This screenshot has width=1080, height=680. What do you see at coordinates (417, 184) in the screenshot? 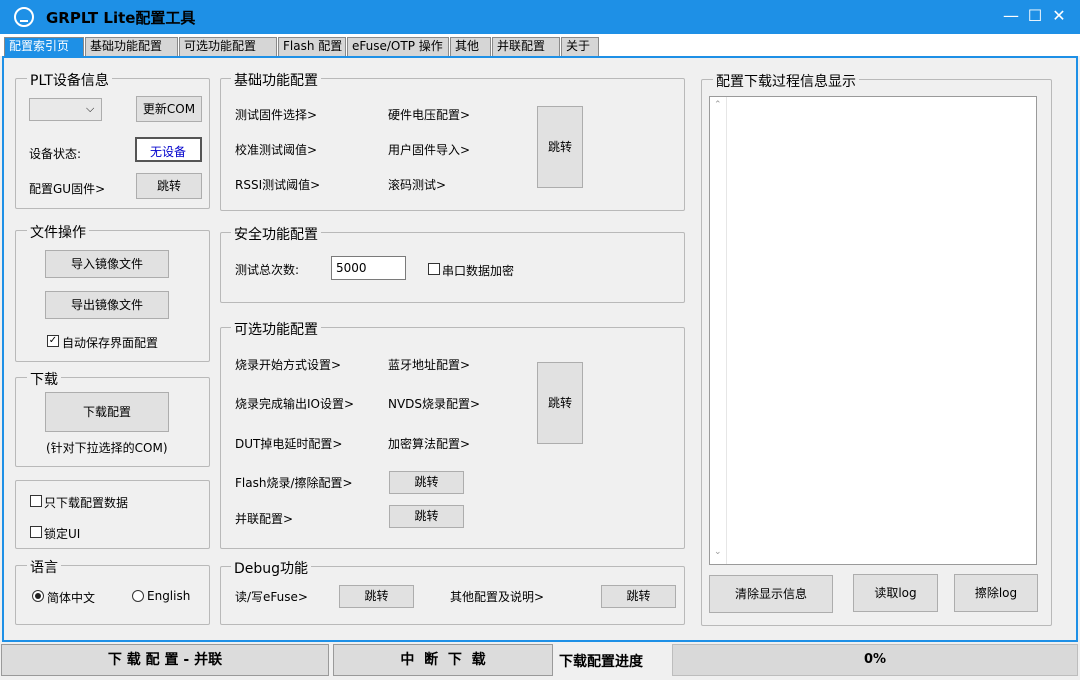
I see `rolling-code-link: 滚码测试>` at bounding box center [417, 184].